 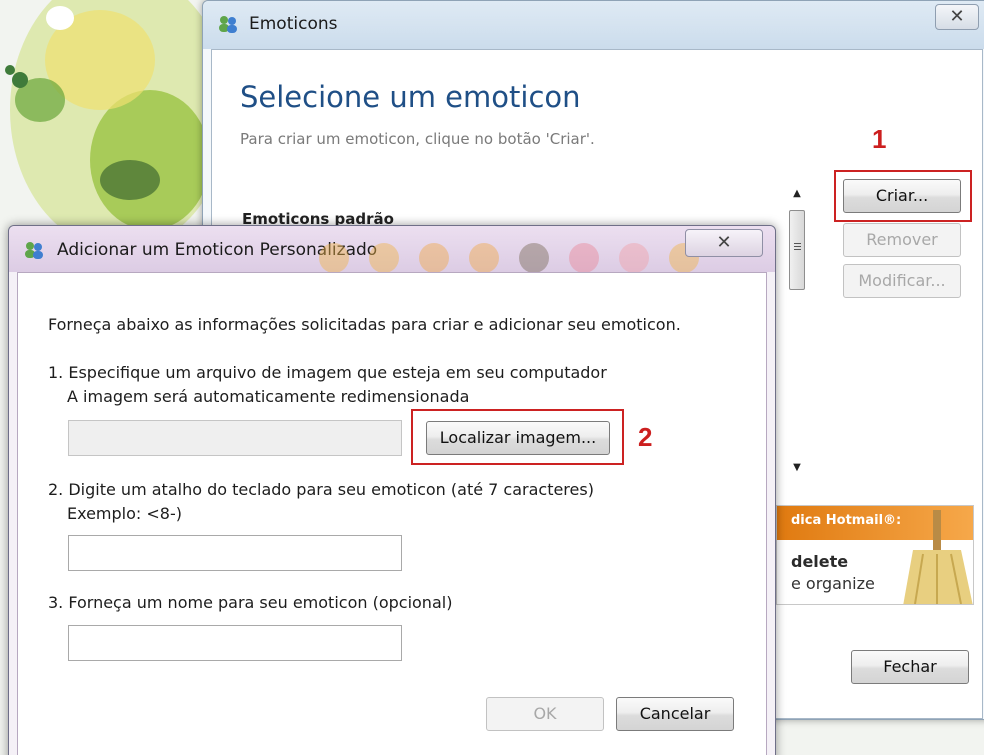 I want to click on cancel-button: Cancelar, so click(x=675, y=714).